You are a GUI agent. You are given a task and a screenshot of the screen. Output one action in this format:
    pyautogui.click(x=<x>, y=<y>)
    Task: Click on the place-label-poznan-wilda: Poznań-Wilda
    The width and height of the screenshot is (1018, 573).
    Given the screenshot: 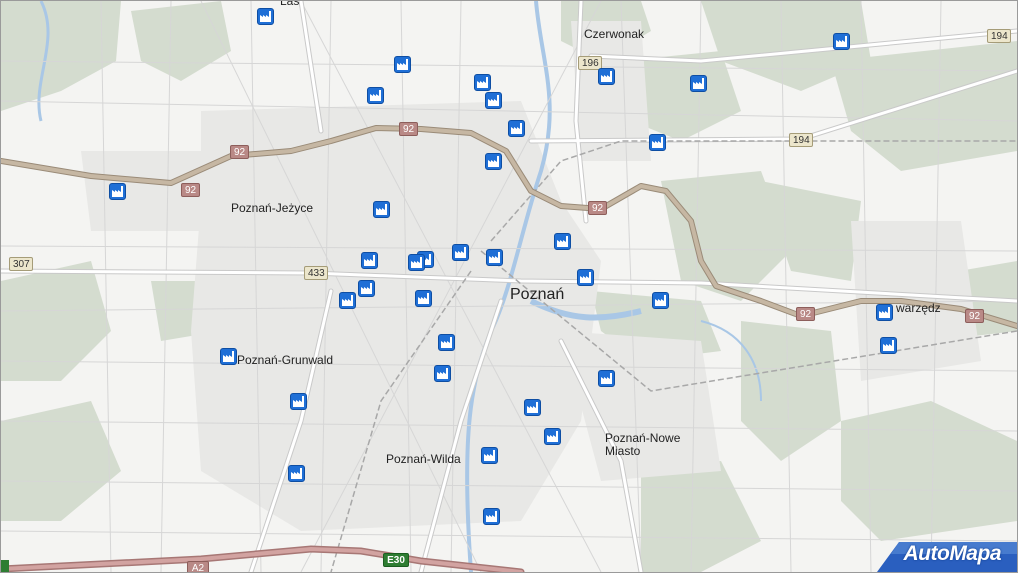 What is the action you would take?
    pyautogui.click(x=423, y=459)
    